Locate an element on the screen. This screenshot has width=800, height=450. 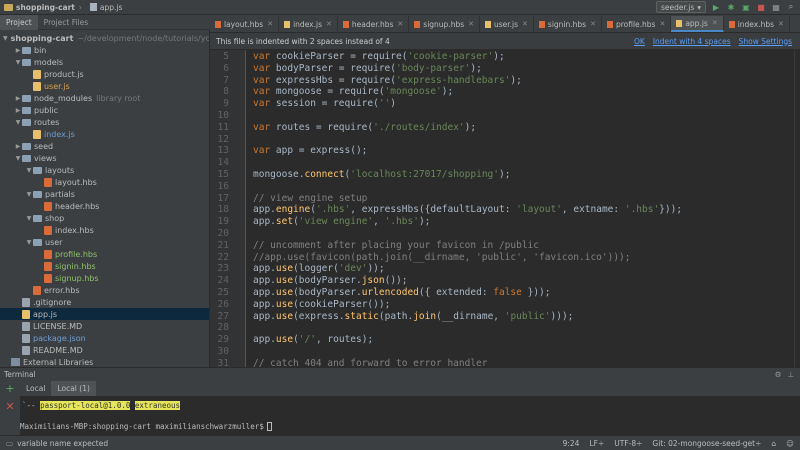
tree-item: index.hbs is located at coordinates (104, 230).